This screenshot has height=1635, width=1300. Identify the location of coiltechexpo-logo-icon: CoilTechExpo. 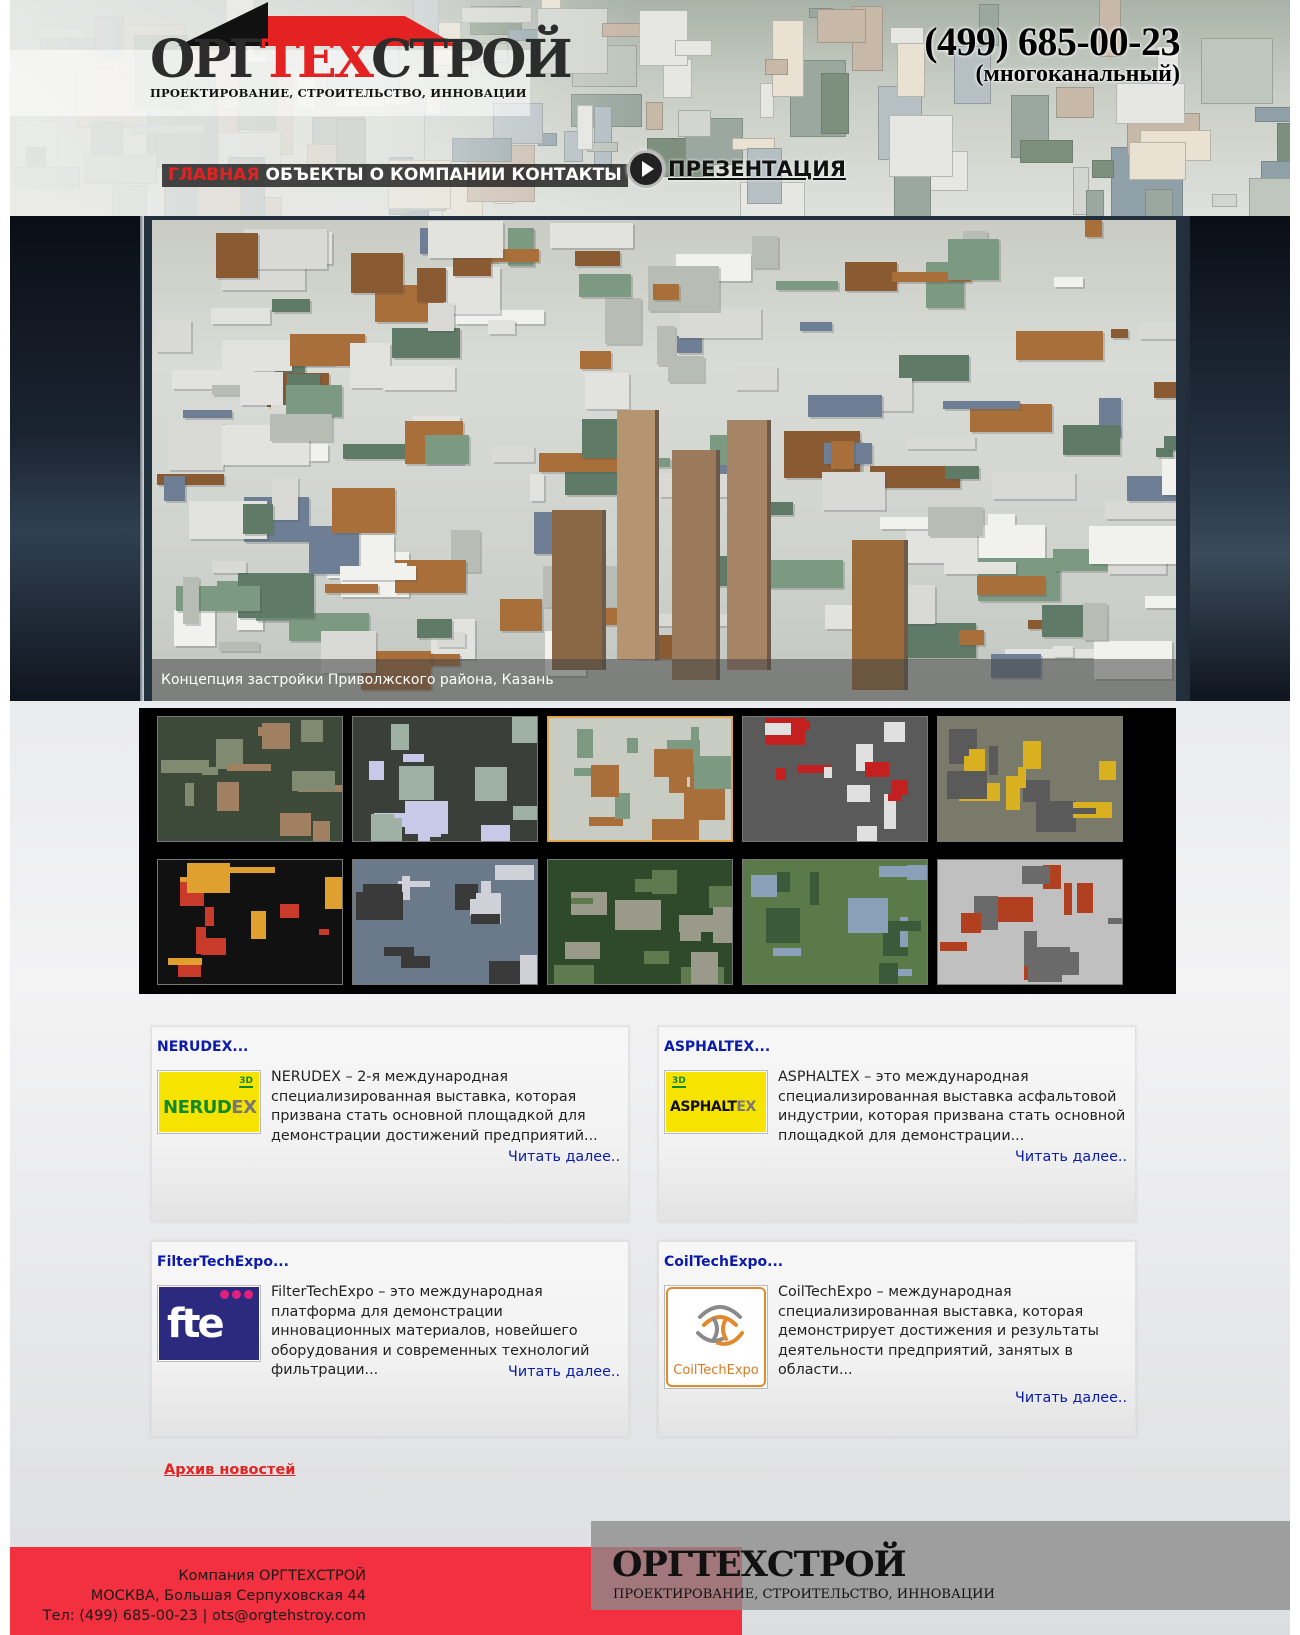
(716, 1337).